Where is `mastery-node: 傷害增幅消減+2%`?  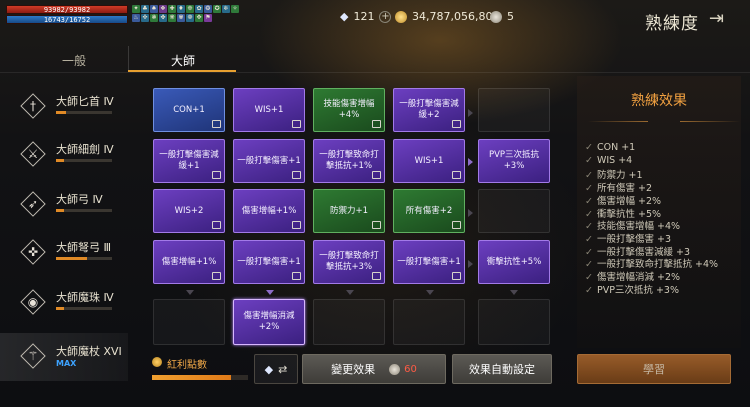 mastery-node: 傷害增幅消減+2% is located at coordinates (269, 322).